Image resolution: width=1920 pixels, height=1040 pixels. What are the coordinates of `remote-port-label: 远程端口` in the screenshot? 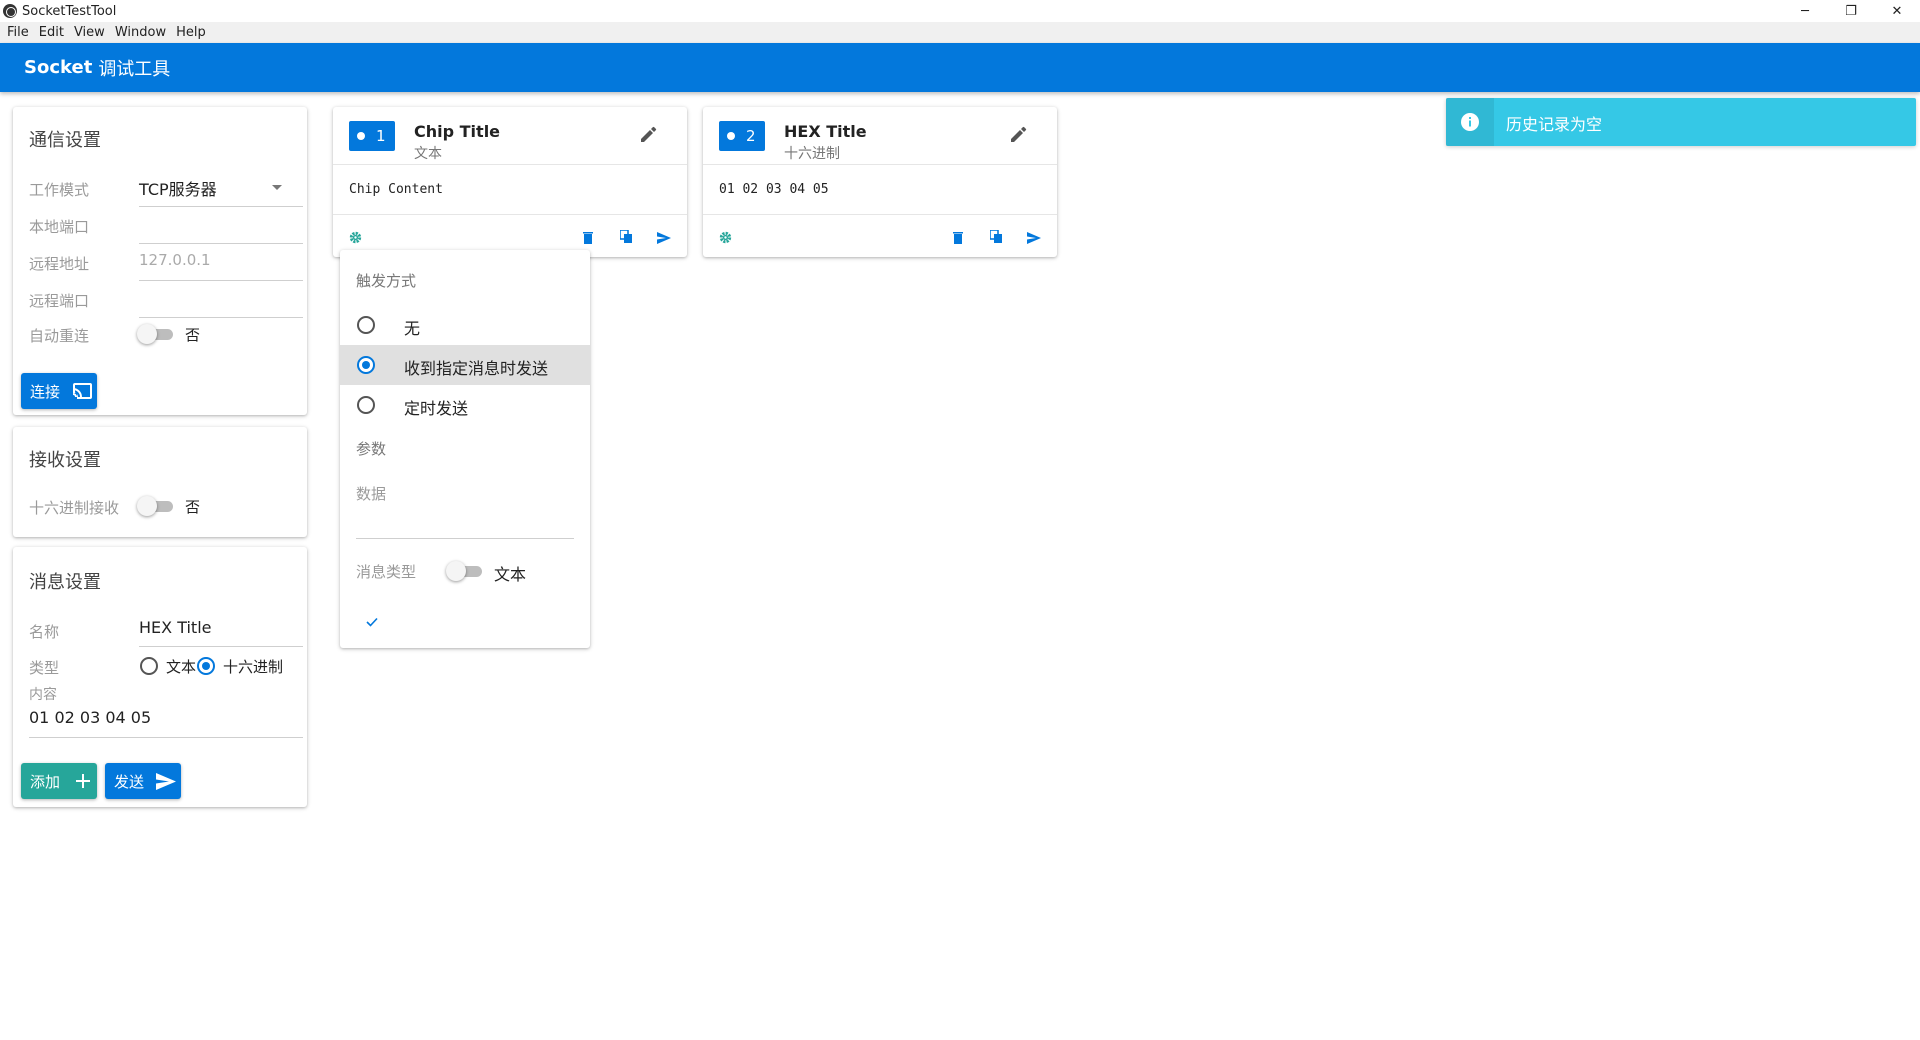 It's located at (59, 301).